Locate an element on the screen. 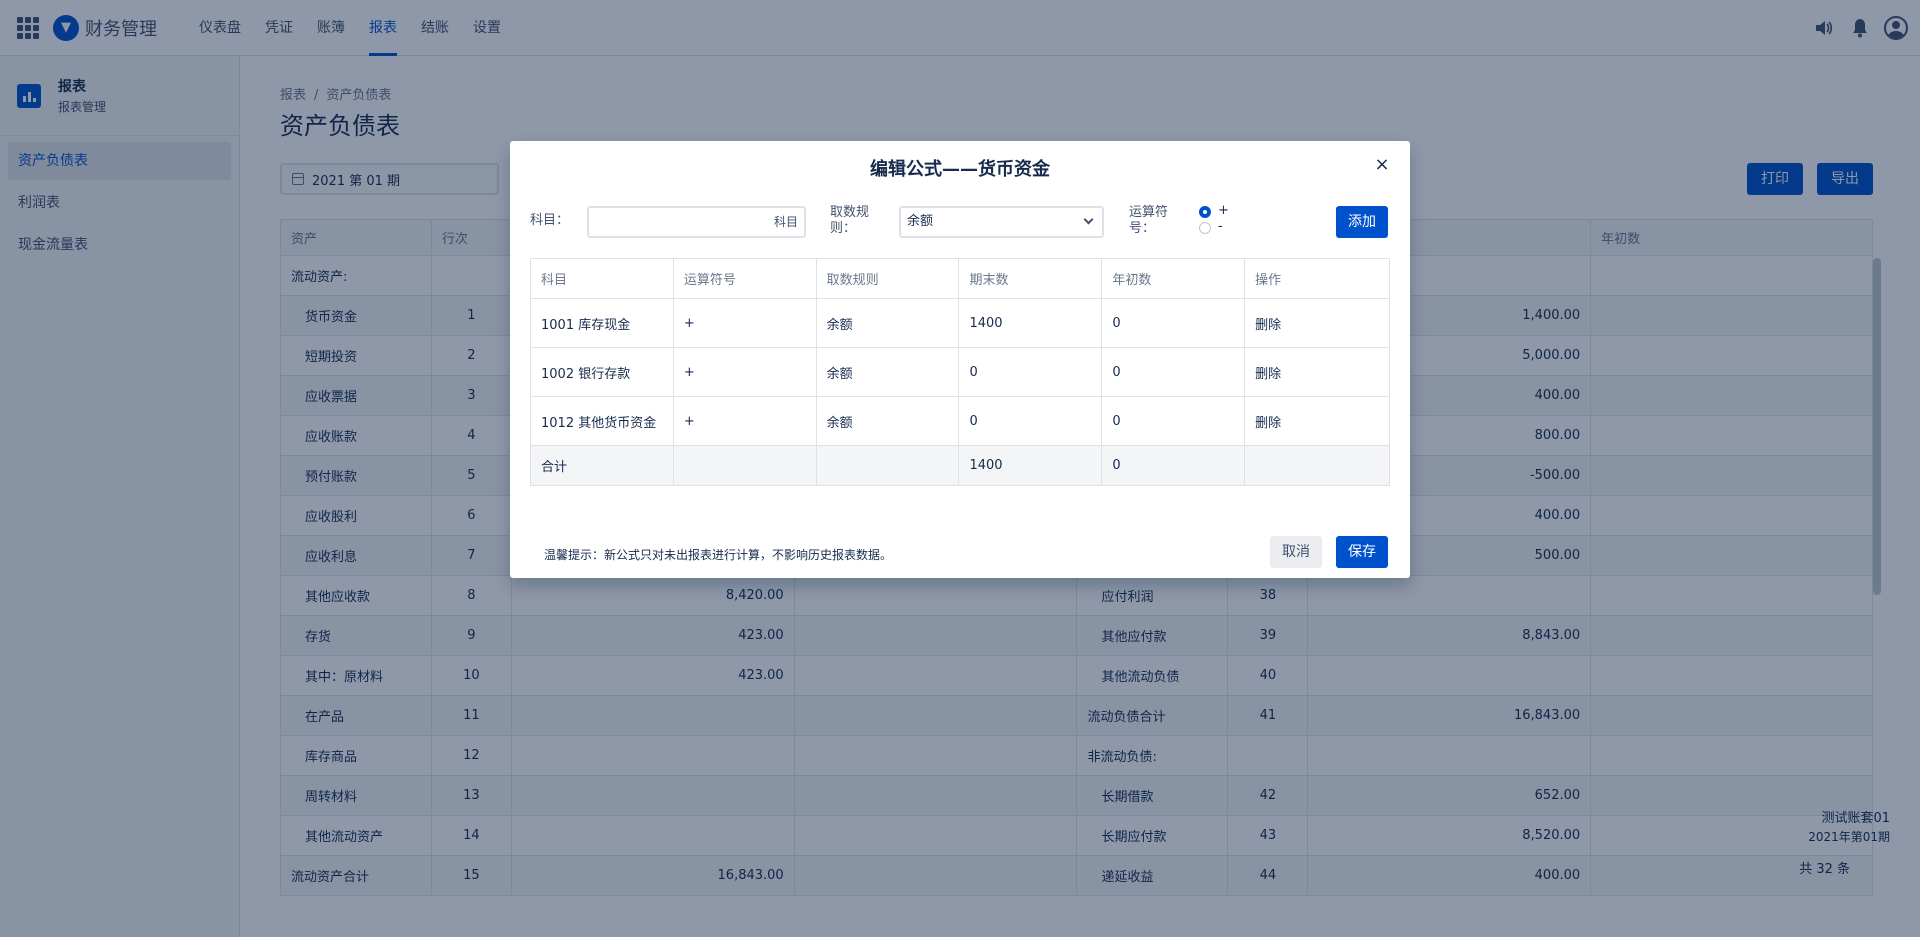  total-begin: 0 is located at coordinates (1173, 465).